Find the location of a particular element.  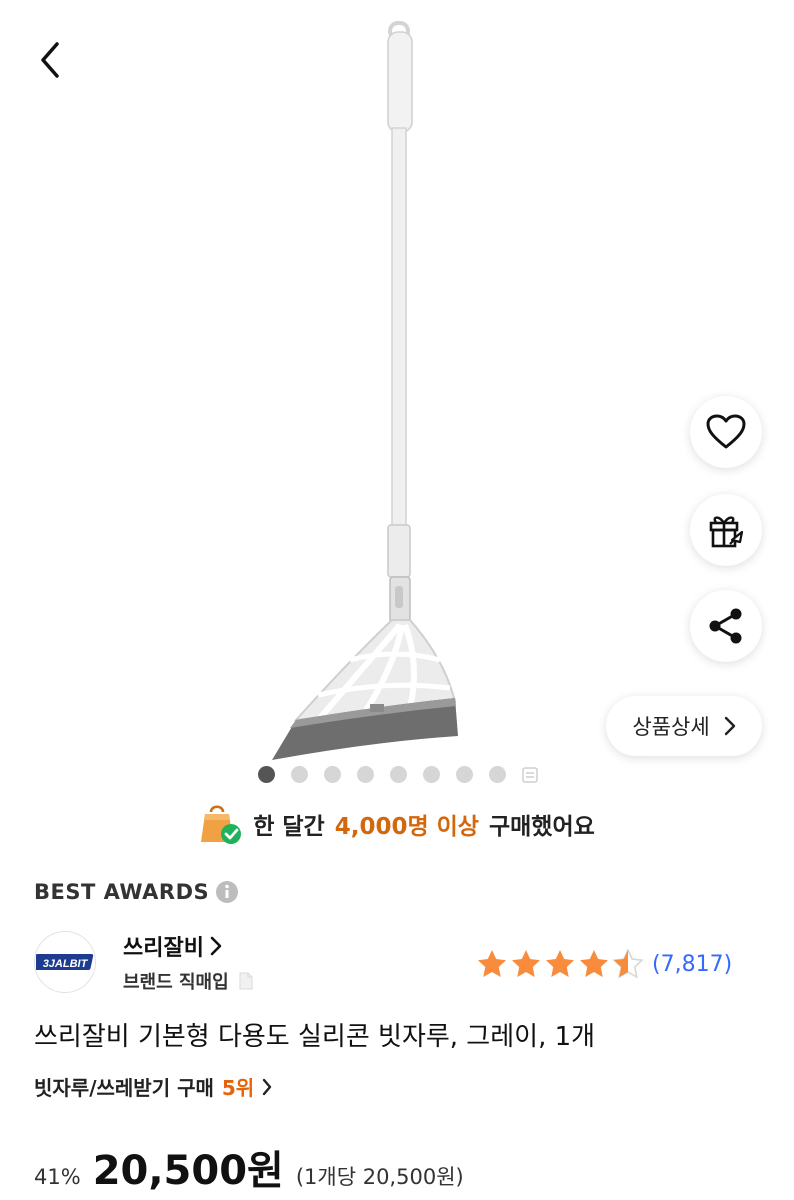

rating: (7,817) is located at coordinates (604, 964).